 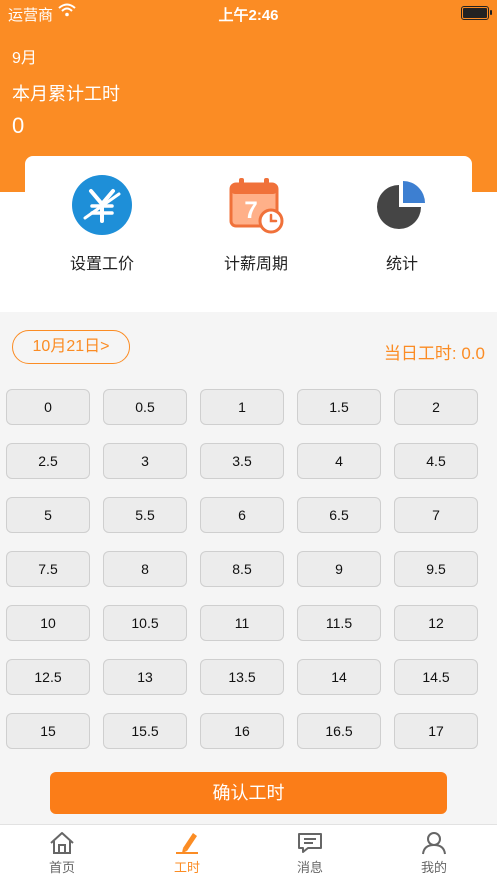 I want to click on hours-option-button: 9, so click(x=339, y=569).